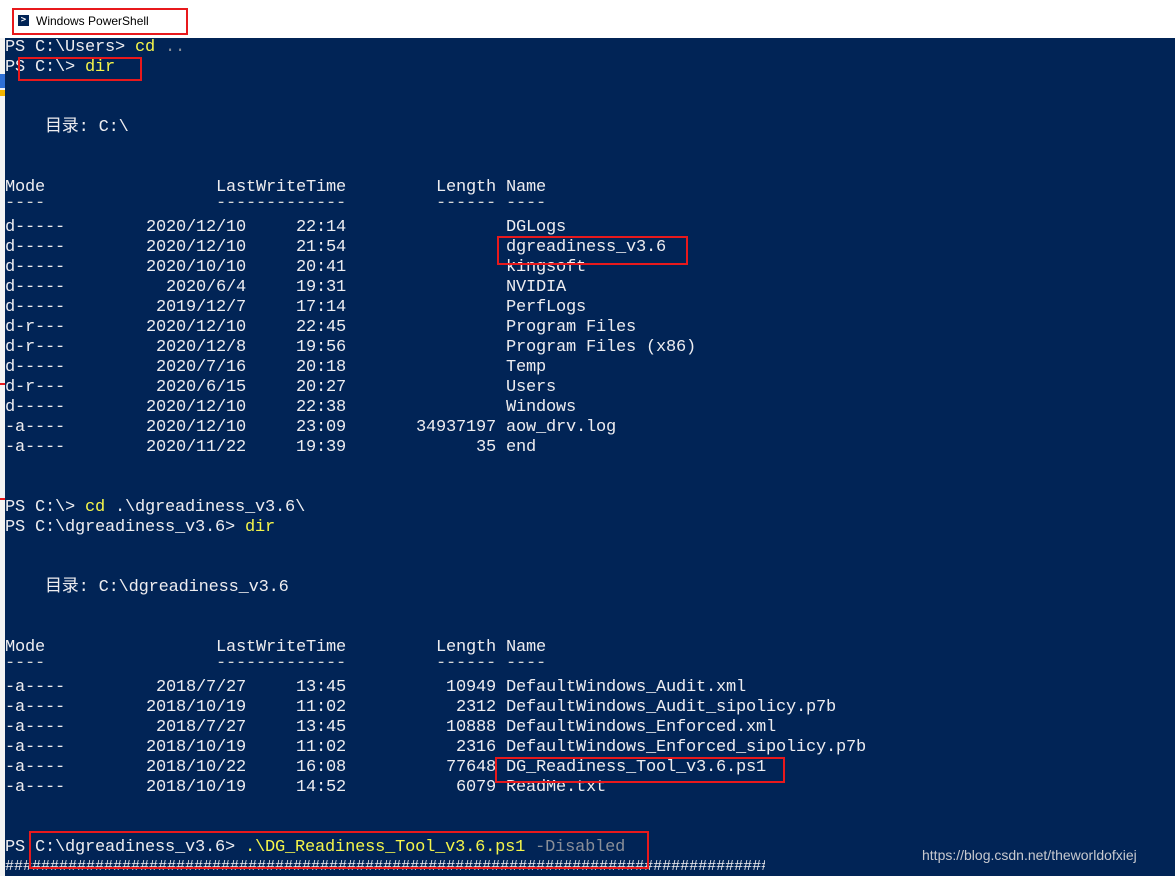 This screenshot has height=876, width=1175. Describe the element at coordinates (320, 767) in the screenshot. I see `cell-time: 16:08` at that location.